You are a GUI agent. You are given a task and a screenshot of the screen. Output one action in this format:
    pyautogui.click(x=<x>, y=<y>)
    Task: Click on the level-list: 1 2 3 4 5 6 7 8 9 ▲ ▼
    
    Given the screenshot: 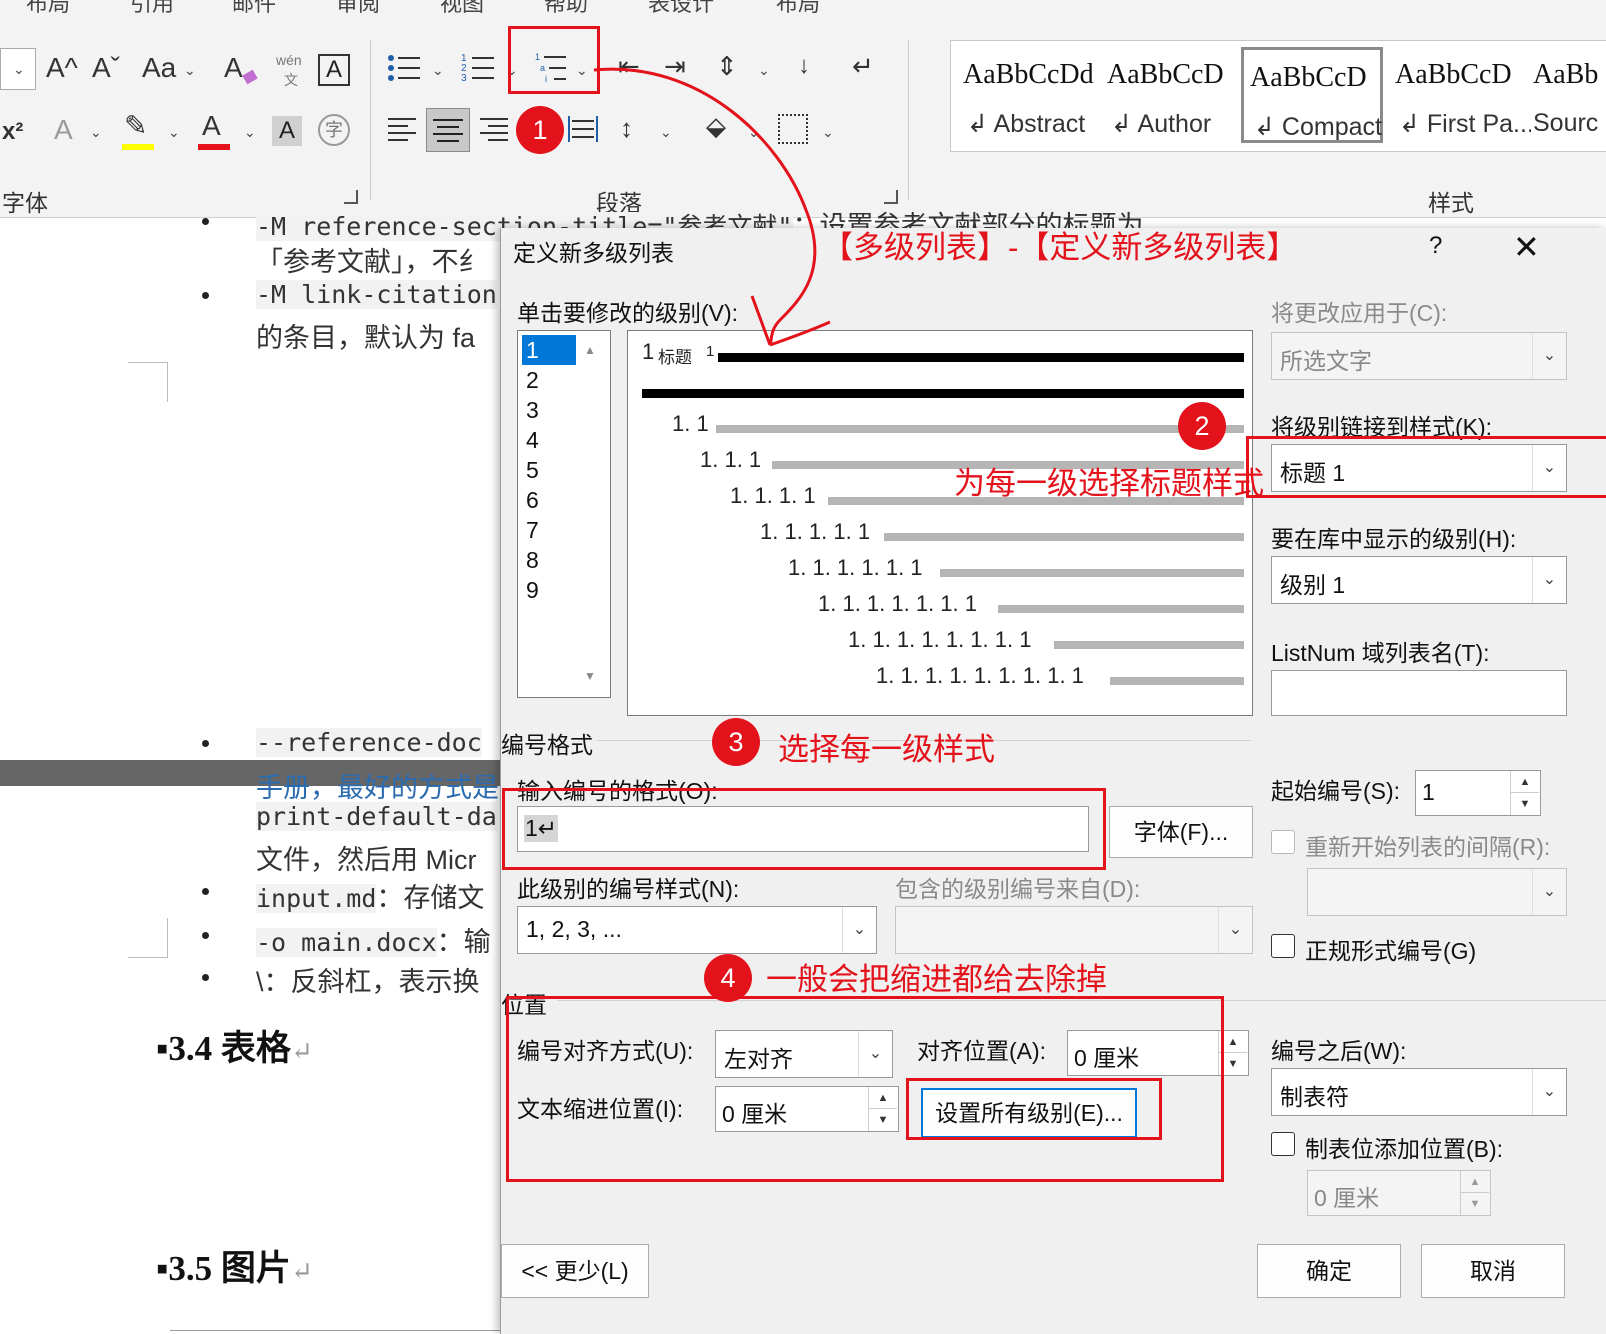 What is the action you would take?
    pyautogui.click(x=564, y=514)
    